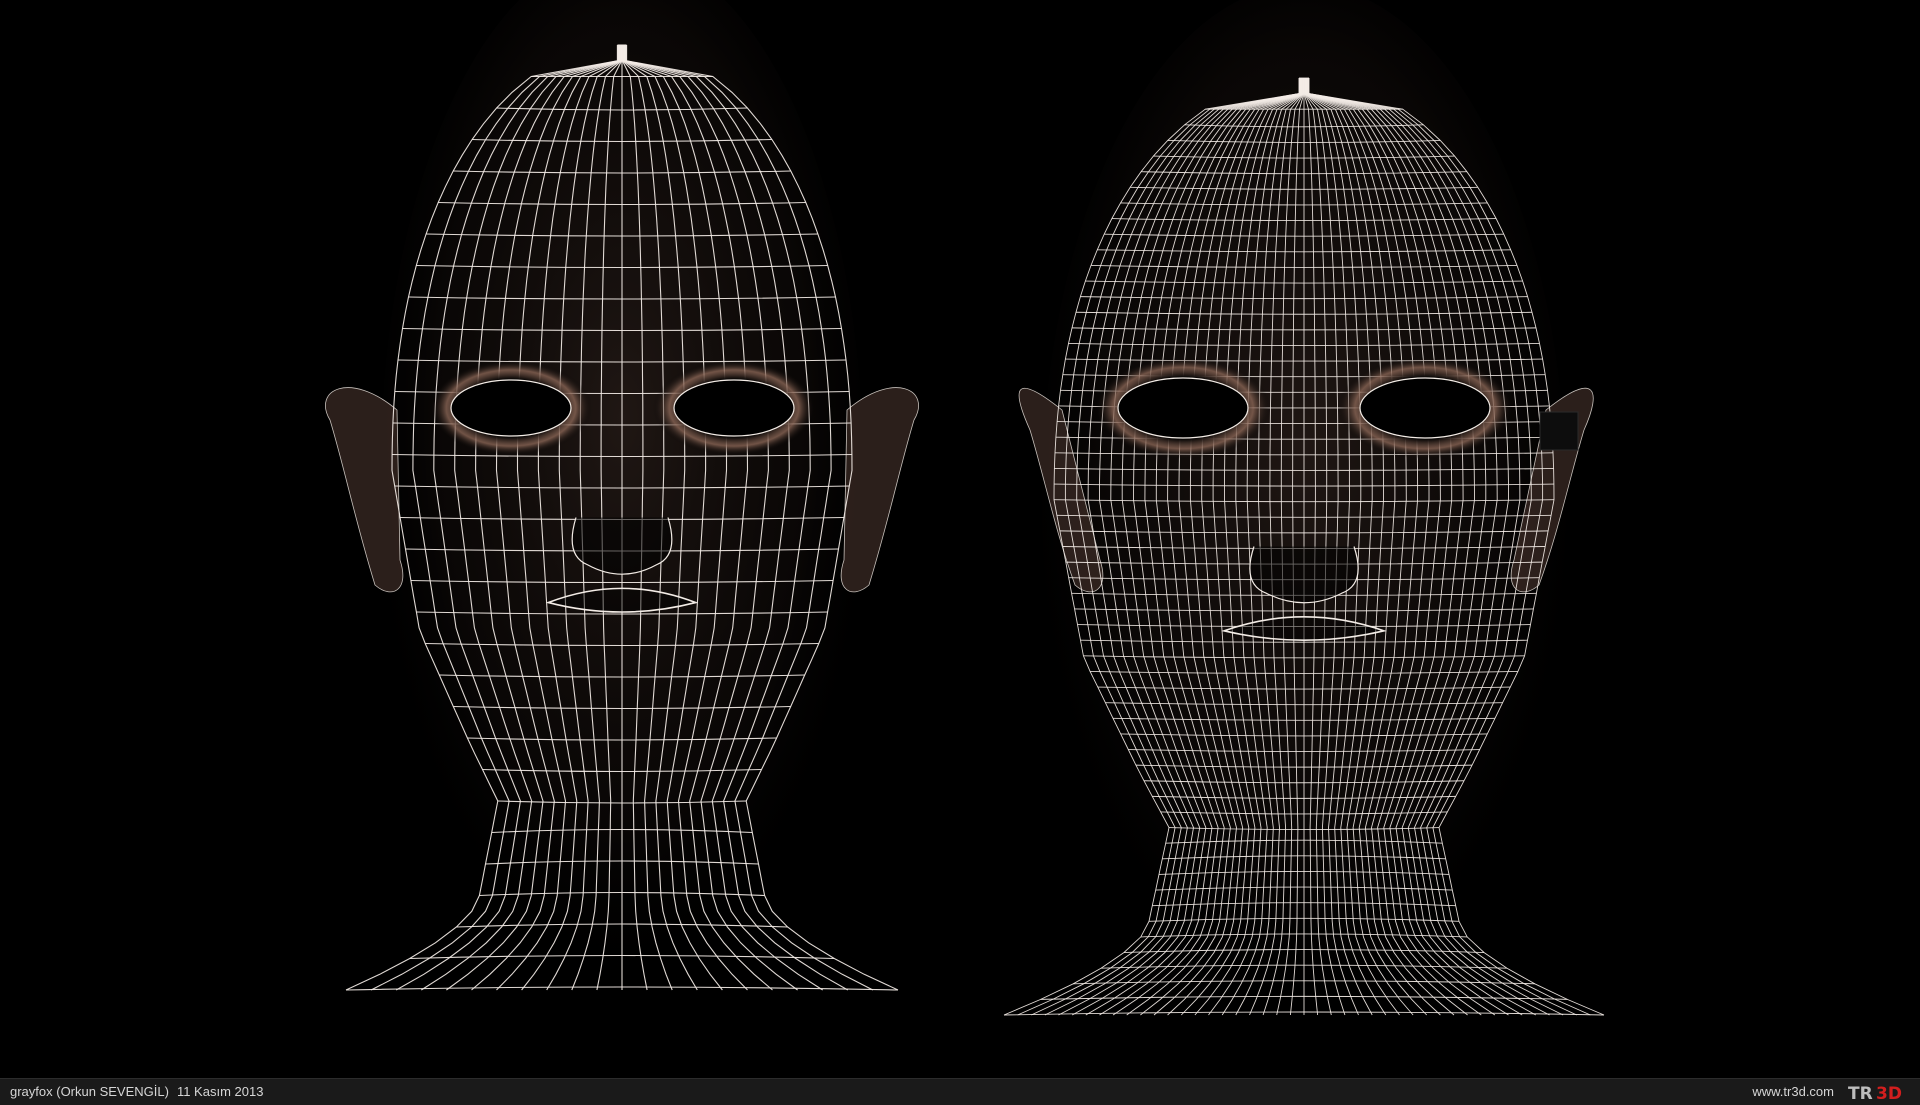  I want to click on logo-text-tr: TR, so click(1860, 1093).